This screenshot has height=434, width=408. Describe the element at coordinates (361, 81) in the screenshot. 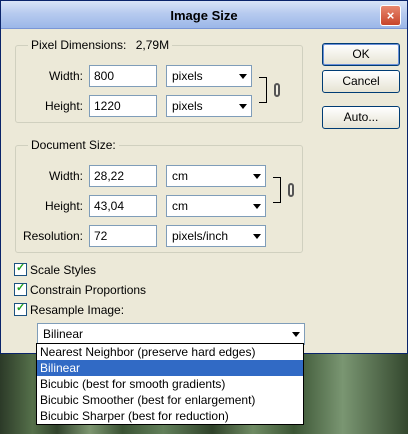

I see `cancel-button: Cancel` at that location.